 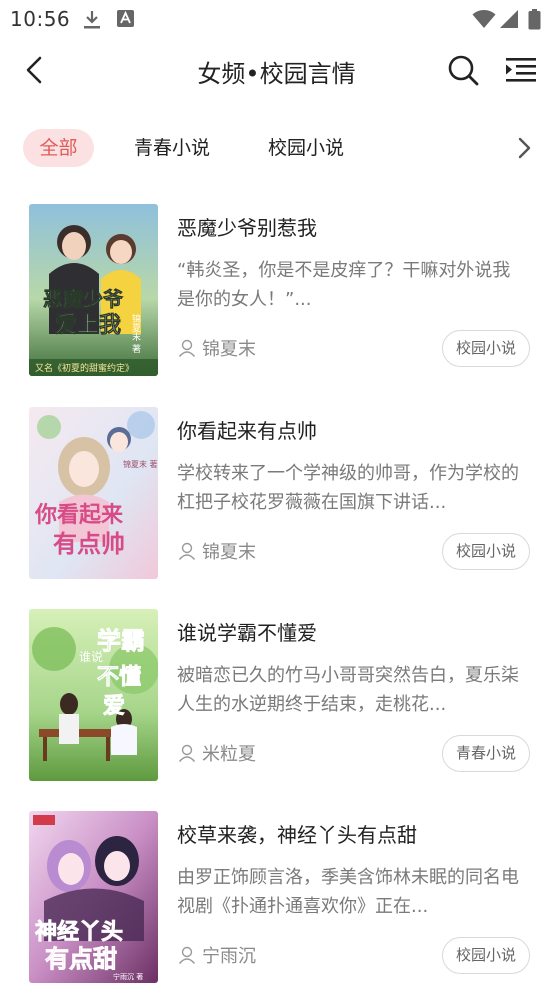 I want to click on book-cover: 恶魔少爷 爱上我 又名《初夏的甜蜜约定》 锦夏末 著, so click(x=93, y=290).